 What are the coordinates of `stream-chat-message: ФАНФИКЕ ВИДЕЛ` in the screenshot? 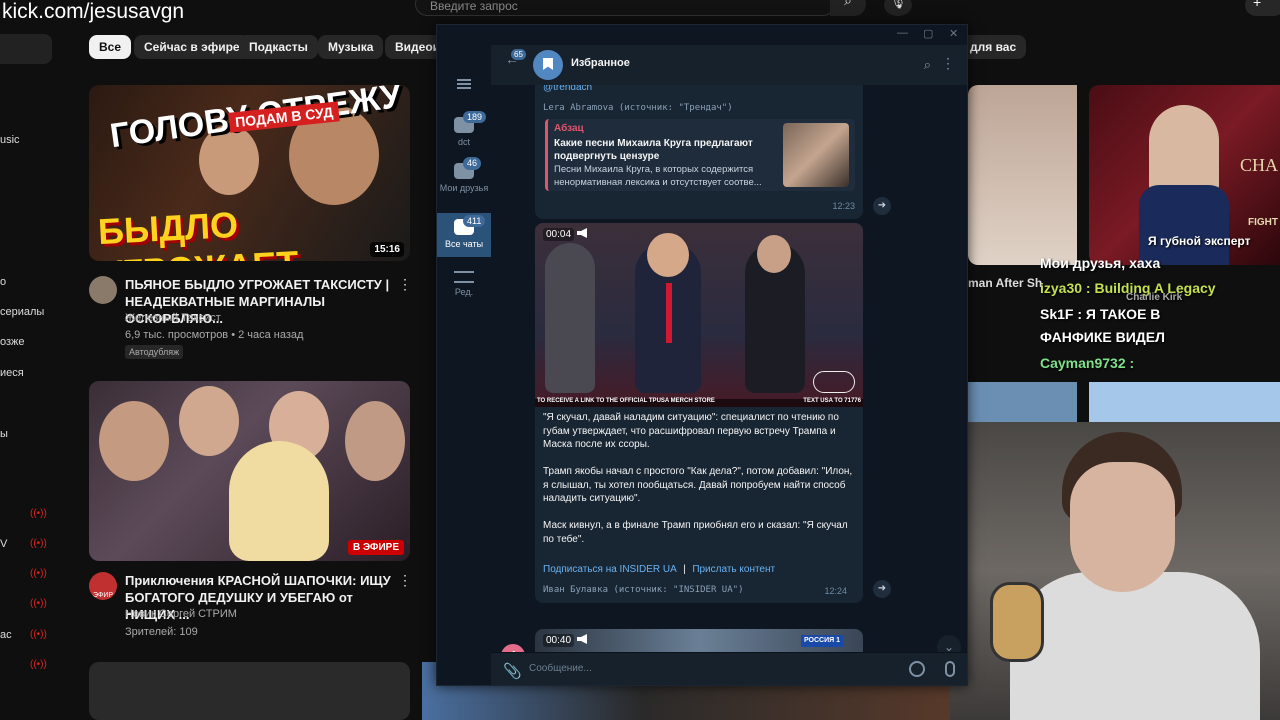 It's located at (1102, 337).